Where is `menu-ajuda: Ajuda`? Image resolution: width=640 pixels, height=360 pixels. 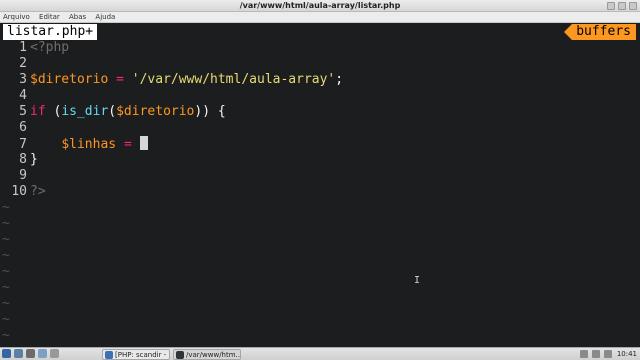
menu-ajuda: Ajuda is located at coordinates (105, 17).